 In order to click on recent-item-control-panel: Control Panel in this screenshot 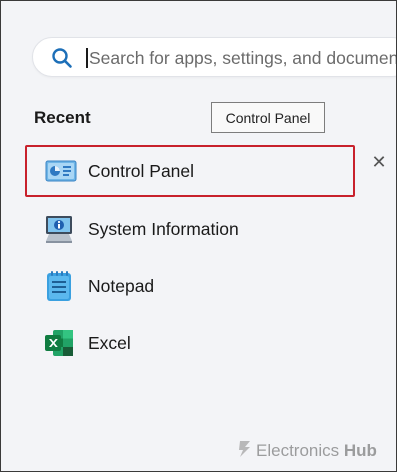, I will do `click(190, 171)`.